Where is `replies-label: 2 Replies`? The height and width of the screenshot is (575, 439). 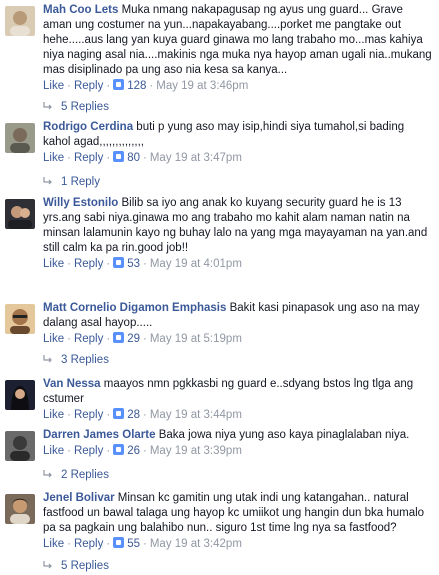 replies-label: 2 Replies is located at coordinates (85, 475).